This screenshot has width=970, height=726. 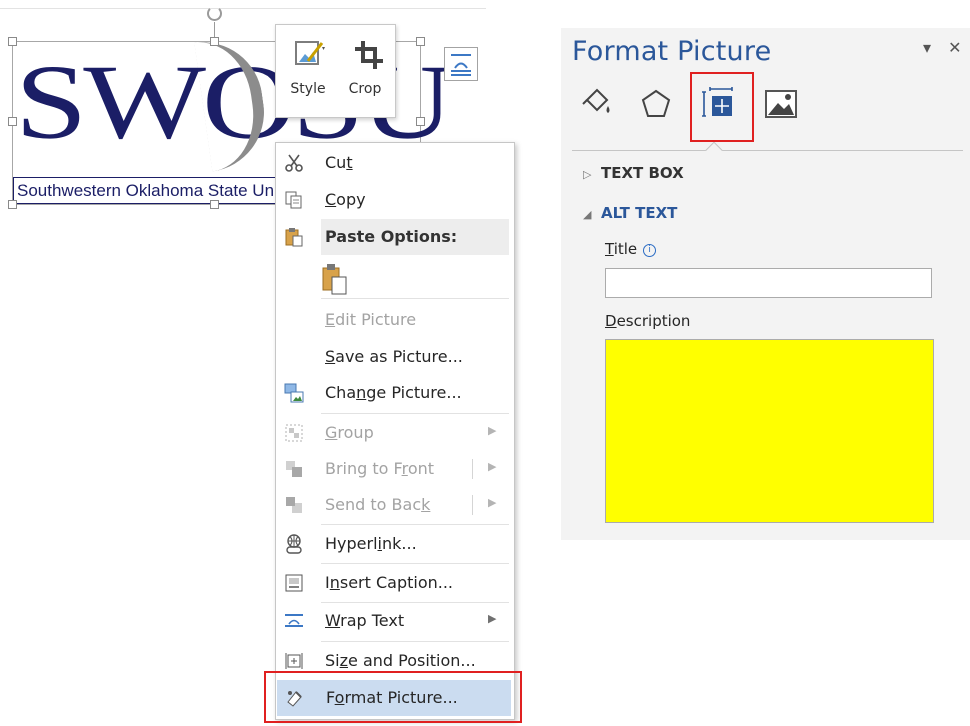 What do you see at coordinates (12, 41) in the screenshot?
I see `resize-handle-top-left` at bounding box center [12, 41].